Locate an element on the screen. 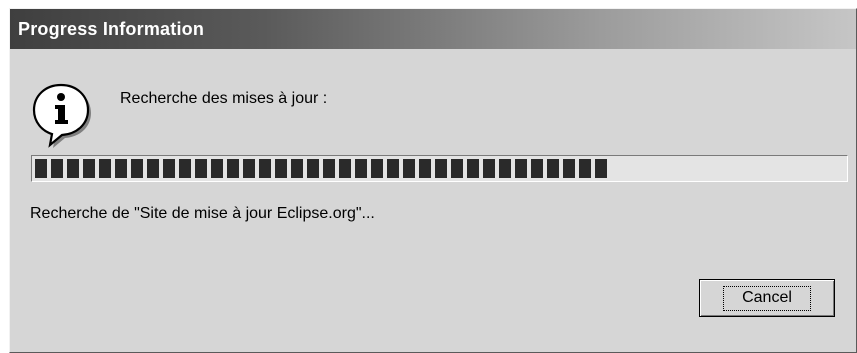  cancel-button: Cancel is located at coordinates (767, 298).